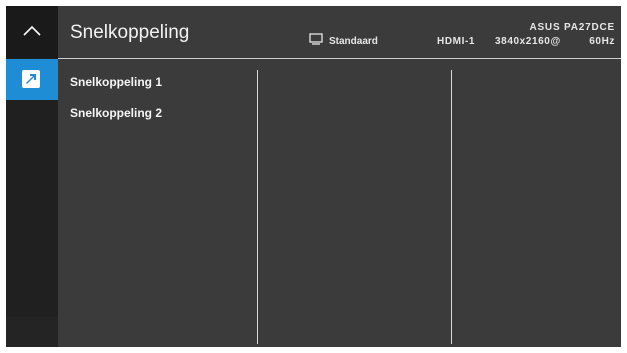 The height and width of the screenshot is (353, 627). Describe the element at coordinates (316, 39) in the screenshot. I see `monitor-icon` at that location.